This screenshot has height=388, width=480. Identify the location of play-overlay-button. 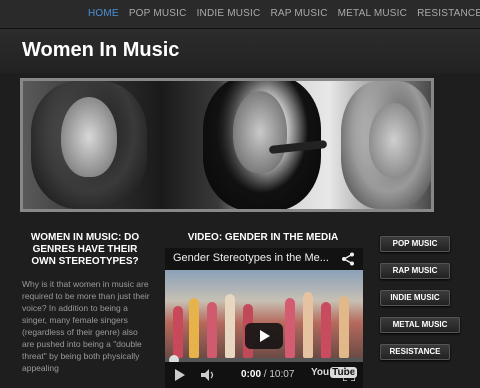
(264, 336).